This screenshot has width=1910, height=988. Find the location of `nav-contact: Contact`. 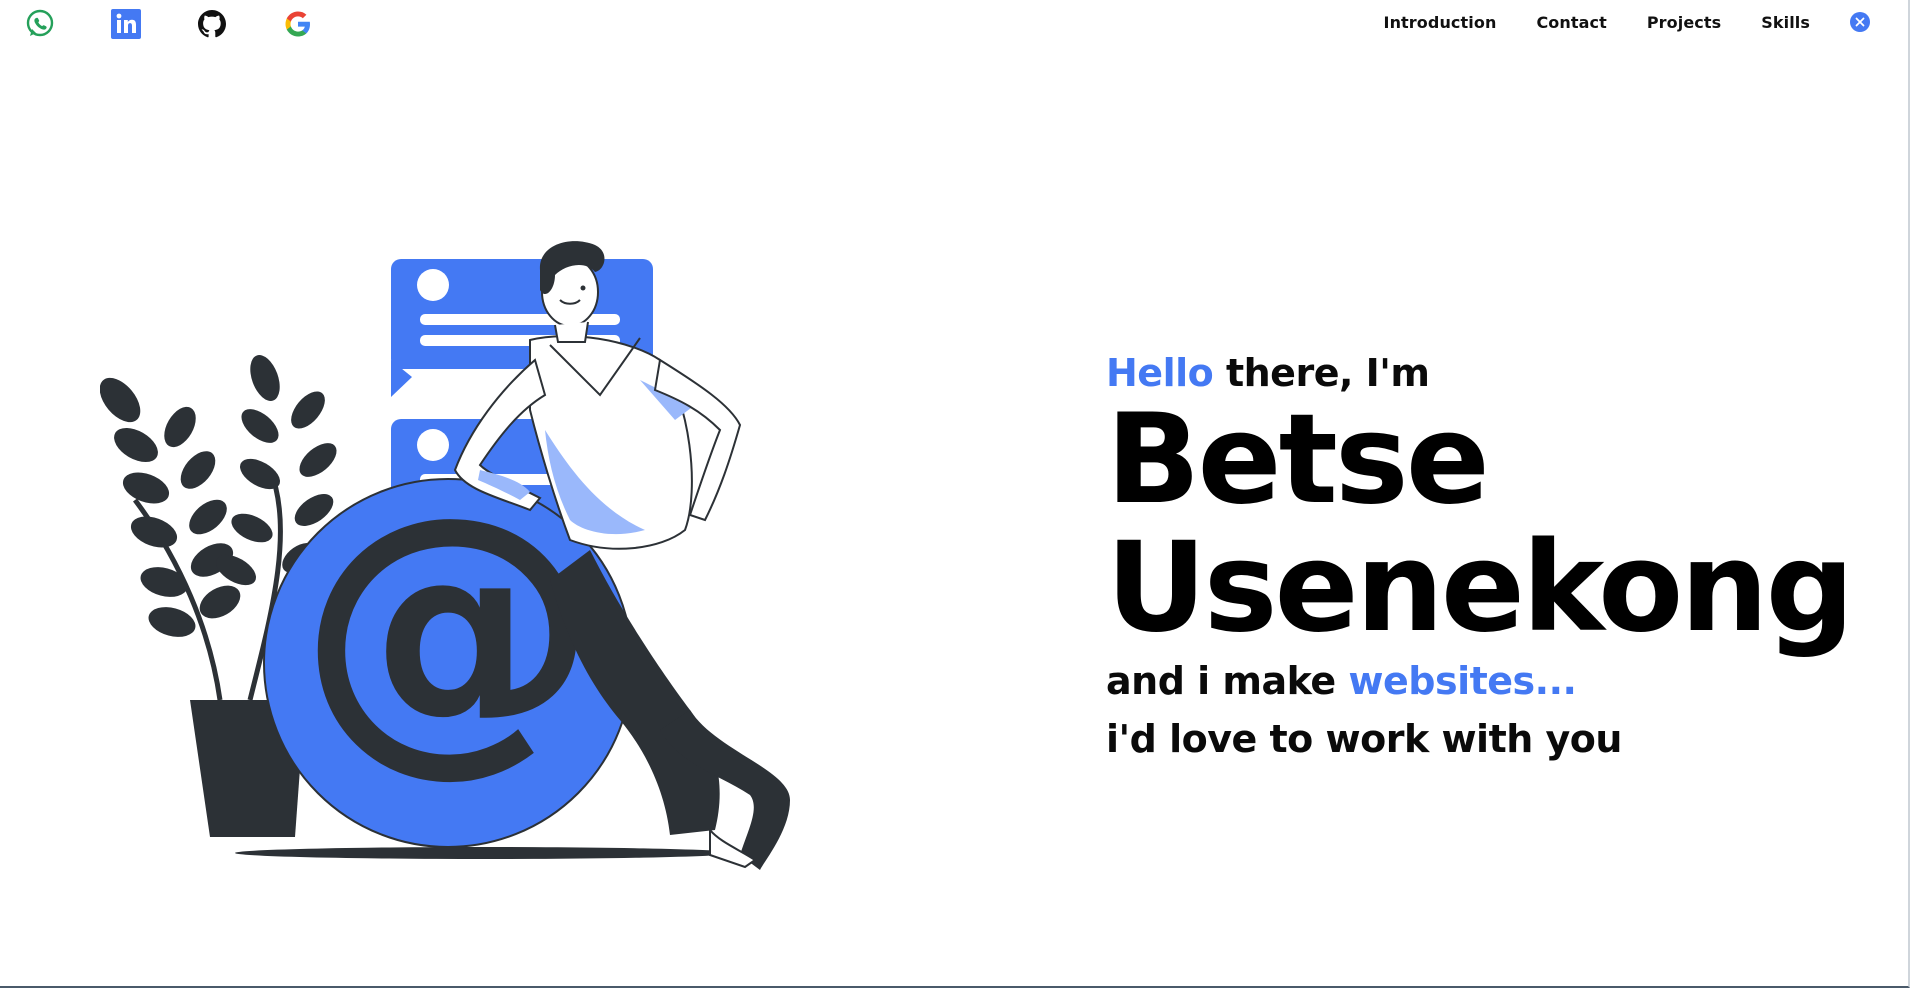

nav-contact: Contact is located at coordinates (1571, 22).